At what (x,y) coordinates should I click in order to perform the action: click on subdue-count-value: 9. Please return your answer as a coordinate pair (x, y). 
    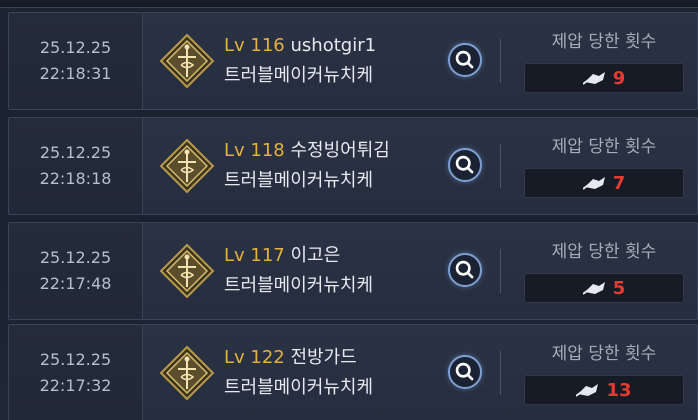
    Looking at the image, I should click on (619, 78).